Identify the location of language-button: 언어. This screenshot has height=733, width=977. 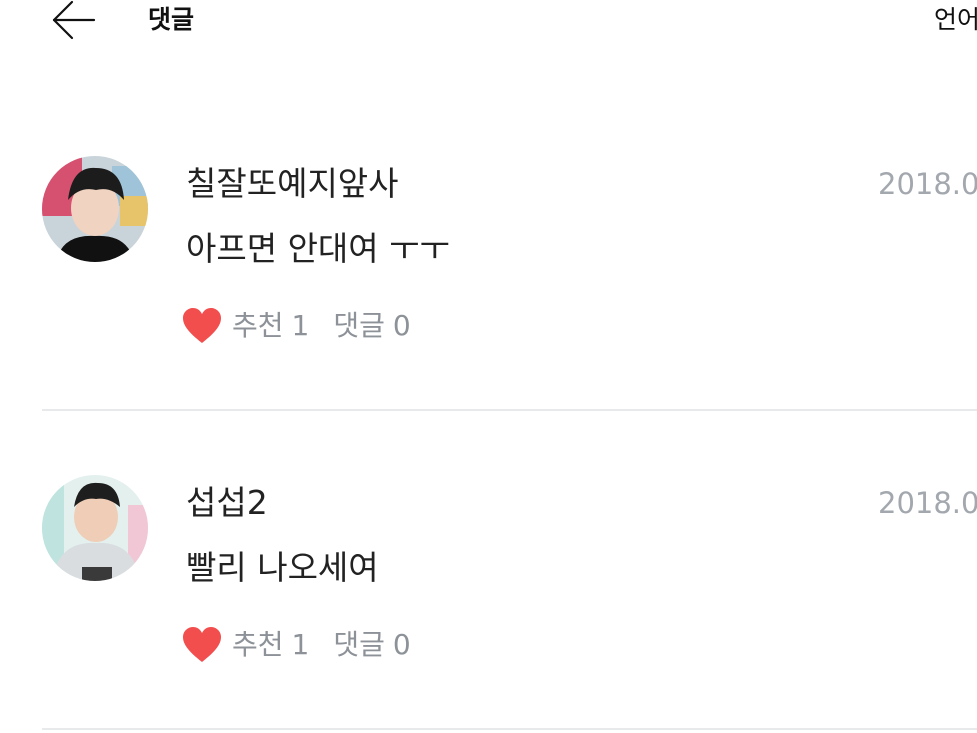
(955, 20).